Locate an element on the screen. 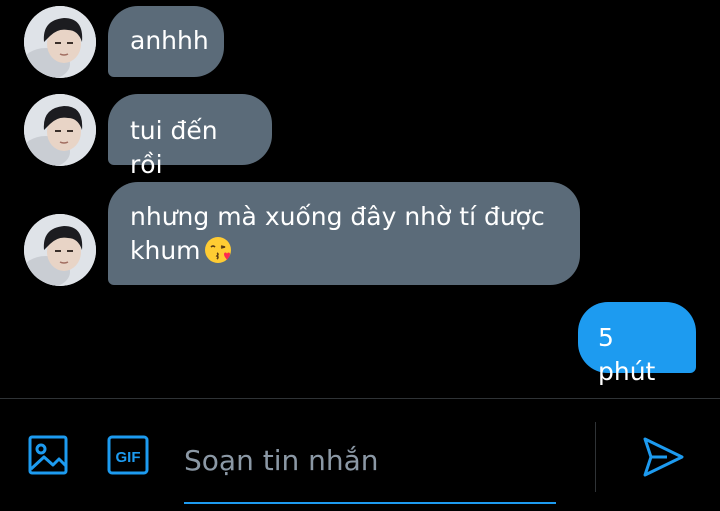 The image size is (720, 511). message-bubble: nhưng mà xuống đây nhờ tí được khum is located at coordinates (344, 233).